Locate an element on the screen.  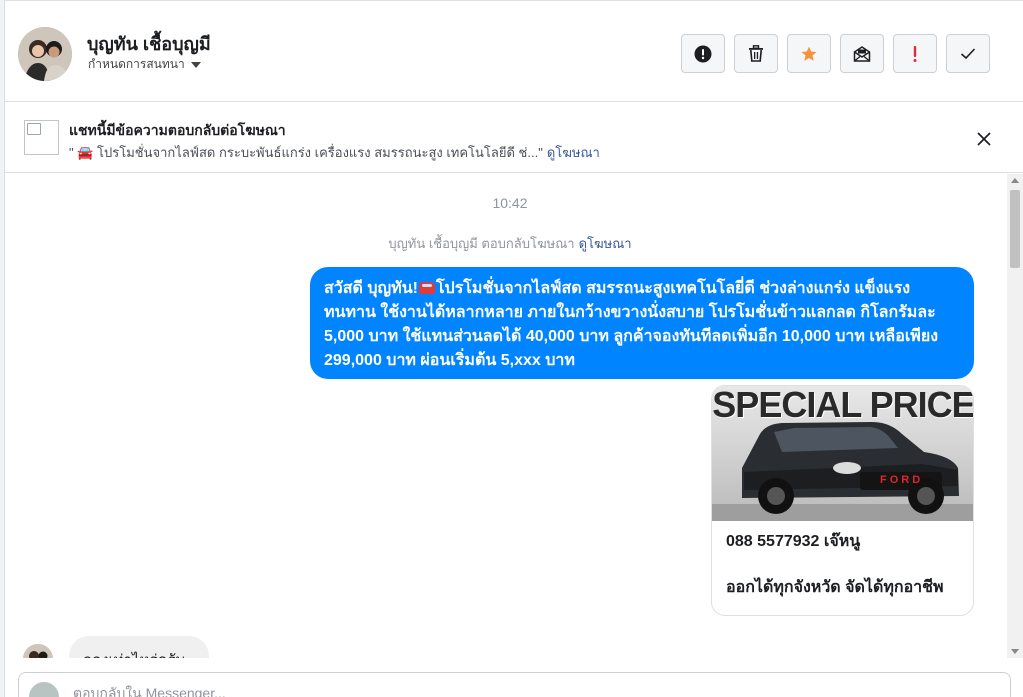
promo-truck-image: SPECIAL PRICE FORD is located at coordinates (842, 453).